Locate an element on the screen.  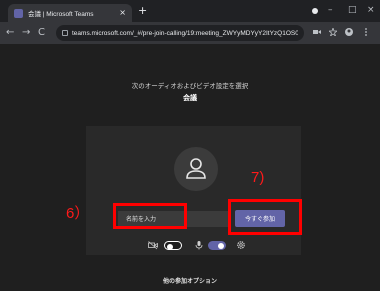
mic-toggle-knob is located at coordinates (221, 245).